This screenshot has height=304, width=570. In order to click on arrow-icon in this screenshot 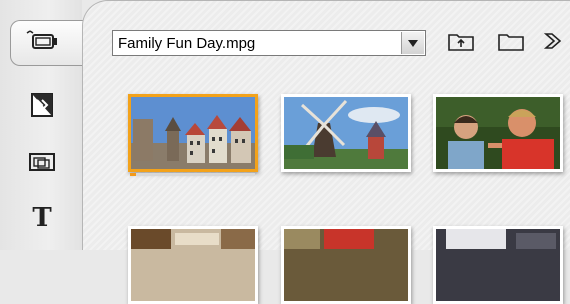, I will do `click(555, 43)`.